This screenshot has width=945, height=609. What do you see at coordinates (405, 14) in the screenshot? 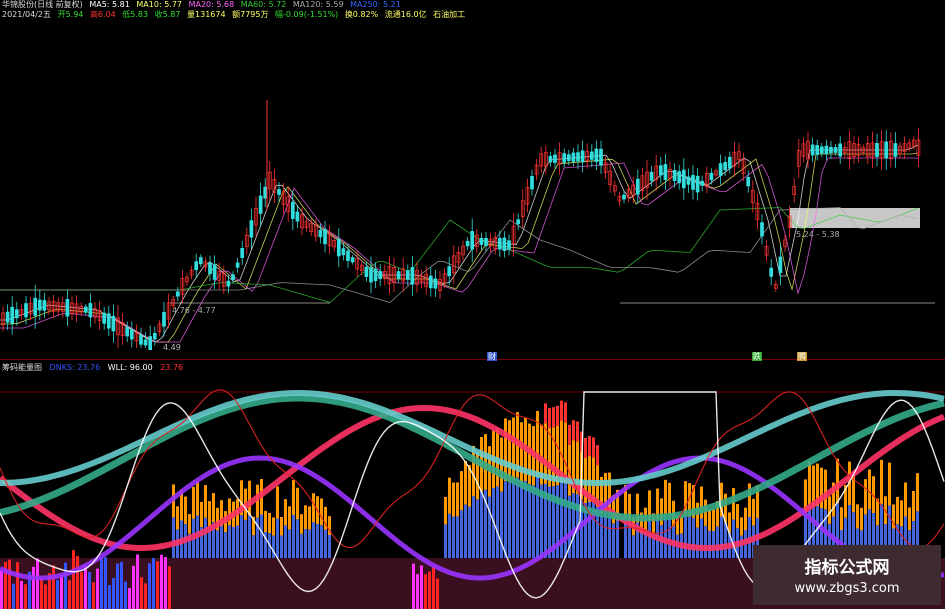
I see `float-cap-label: 流通16.0亿` at bounding box center [405, 14].